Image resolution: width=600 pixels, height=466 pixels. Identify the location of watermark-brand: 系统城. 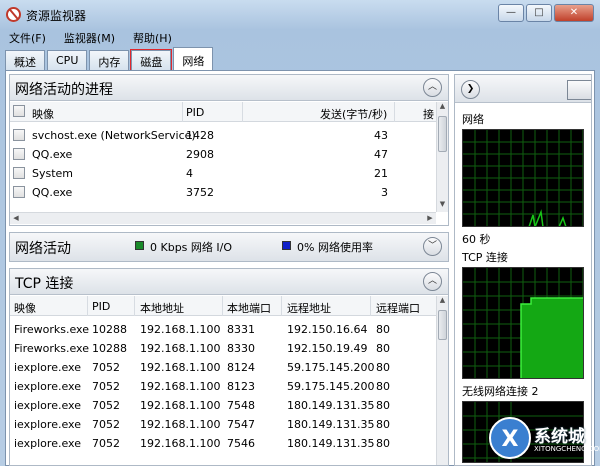
(559, 437).